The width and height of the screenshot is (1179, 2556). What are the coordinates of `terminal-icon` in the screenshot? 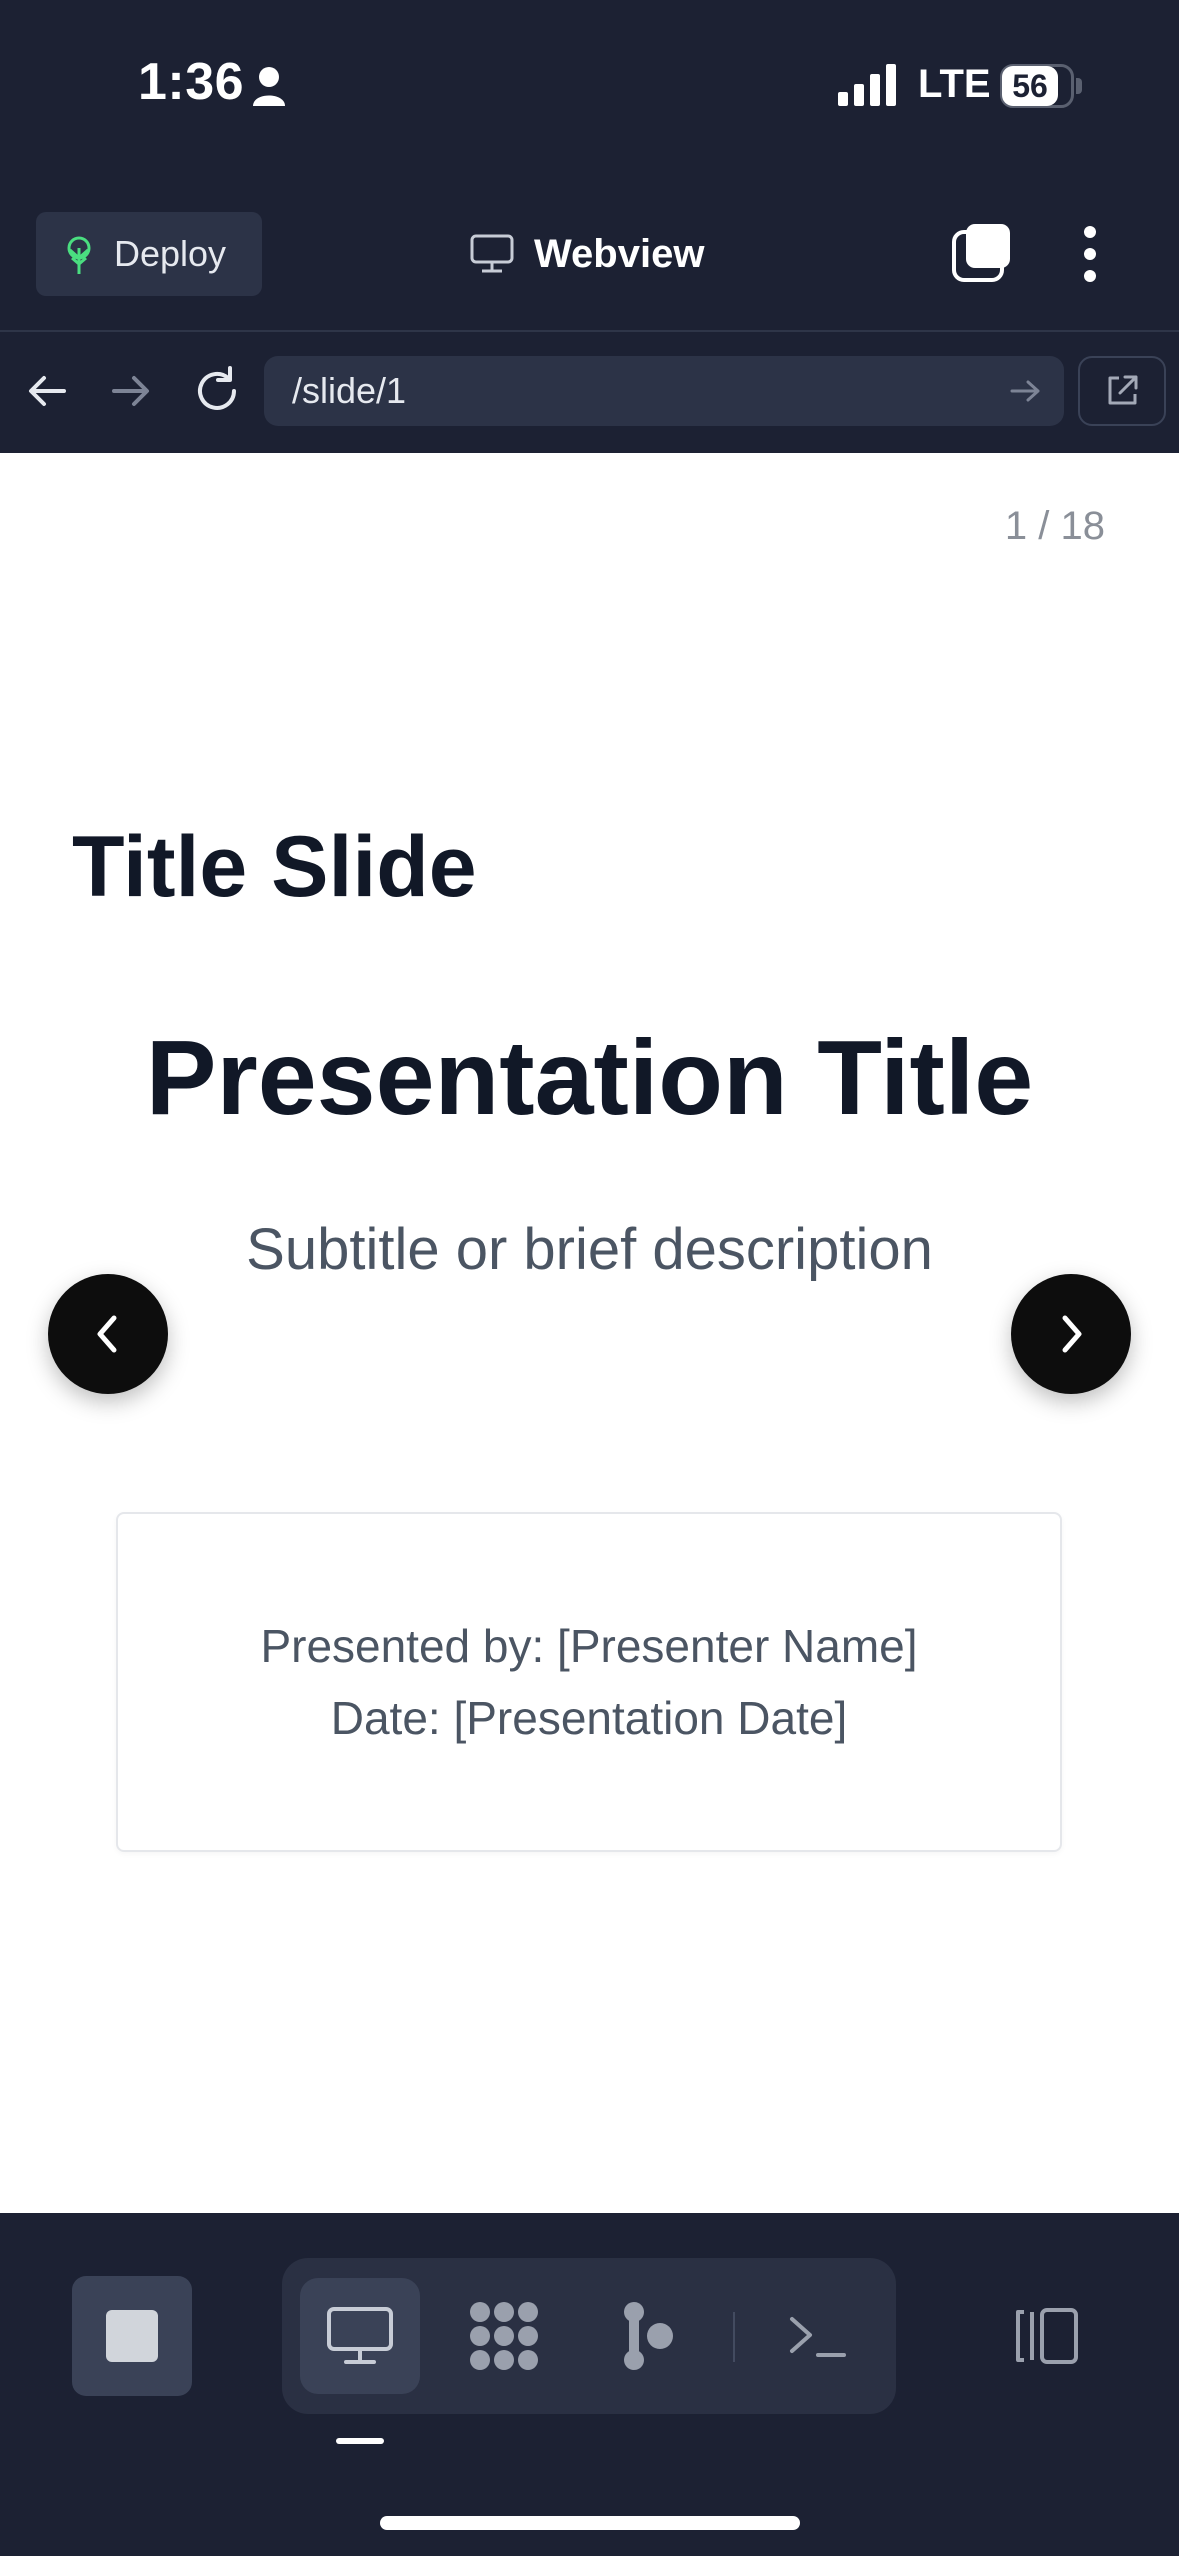 It's located at (818, 2337).